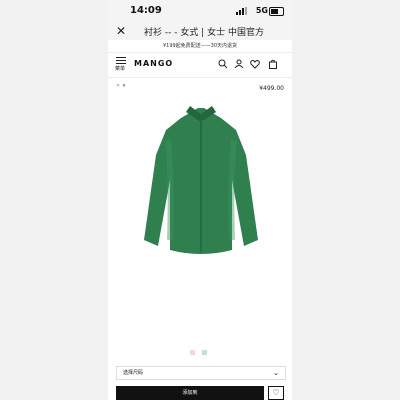 The height and width of the screenshot is (400, 400). Describe the element at coordinates (223, 64) in the screenshot. I see `search-icon` at that location.